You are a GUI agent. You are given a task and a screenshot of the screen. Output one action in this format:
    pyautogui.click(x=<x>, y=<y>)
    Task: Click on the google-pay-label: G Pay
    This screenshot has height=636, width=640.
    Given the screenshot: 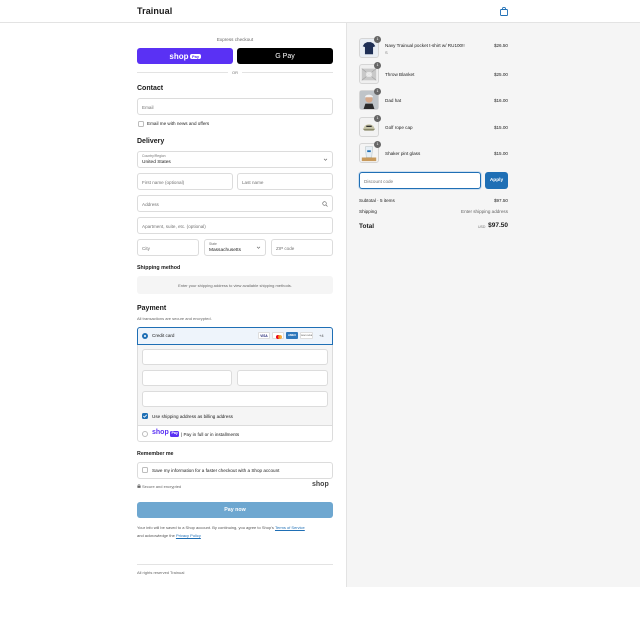 What is the action you would take?
    pyautogui.click(x=285, y=56)
    